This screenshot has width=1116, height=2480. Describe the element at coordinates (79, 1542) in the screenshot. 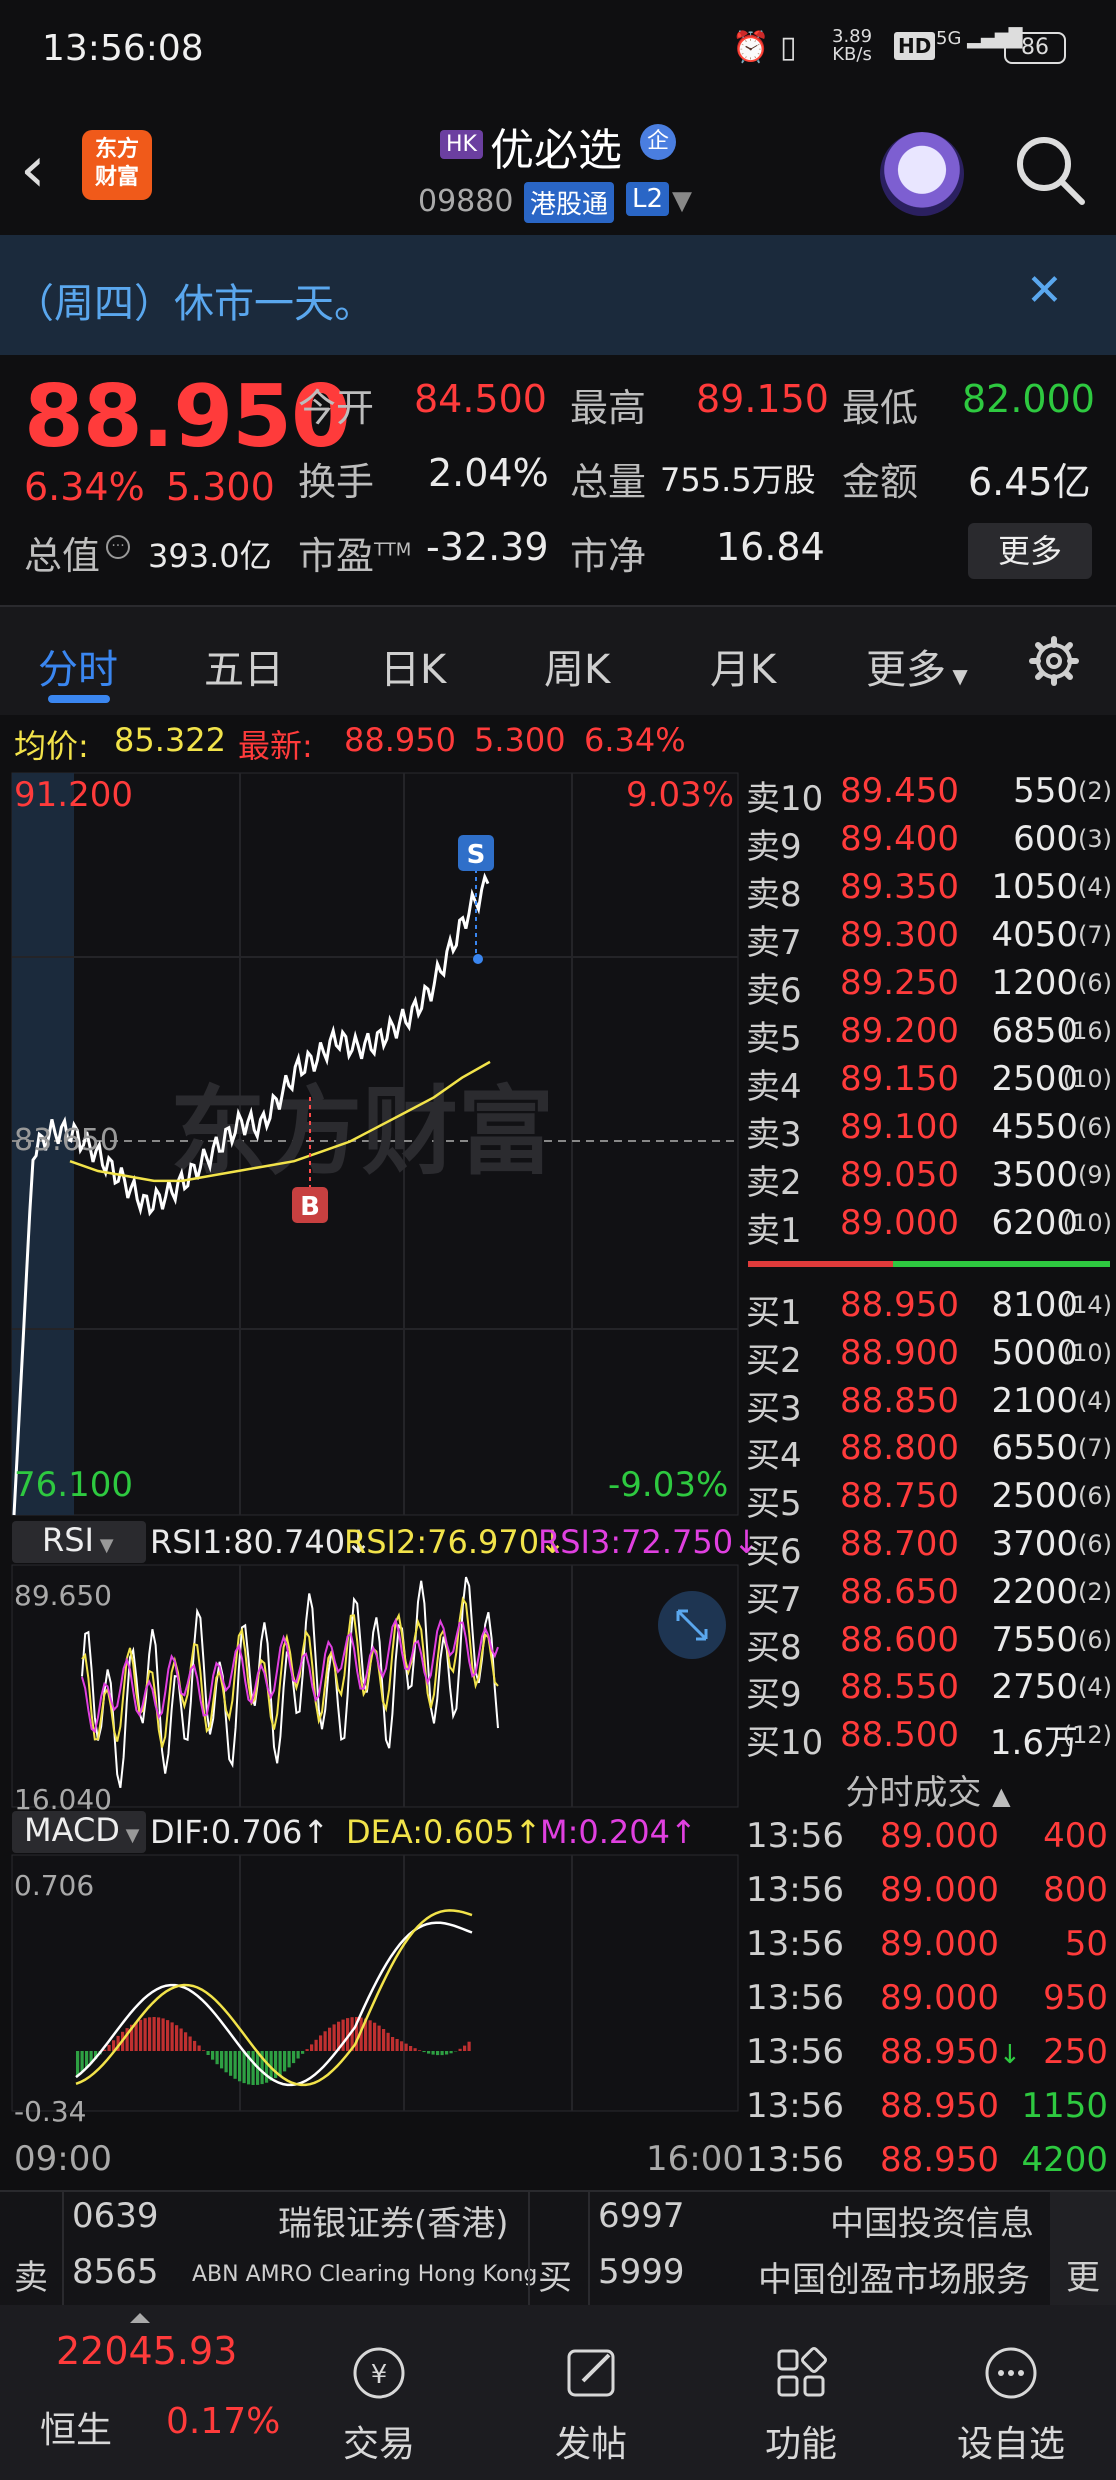

I see `indicator-selector-rsi: RSI ▼` at that location.